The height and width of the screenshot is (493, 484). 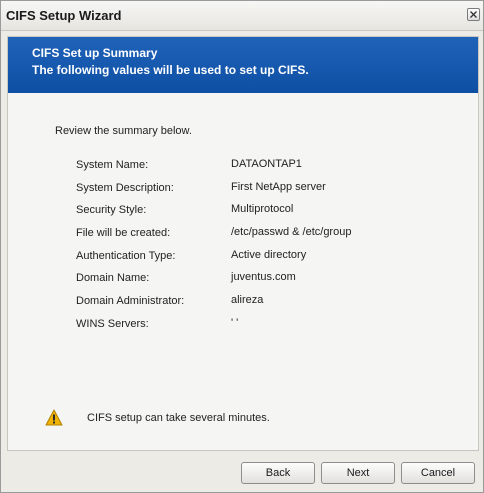 What do you see at coordinates (242, 16) in the screenshot?
I see `title-bar: CIFS Setup Wizard` at bounding box center [242, 16].